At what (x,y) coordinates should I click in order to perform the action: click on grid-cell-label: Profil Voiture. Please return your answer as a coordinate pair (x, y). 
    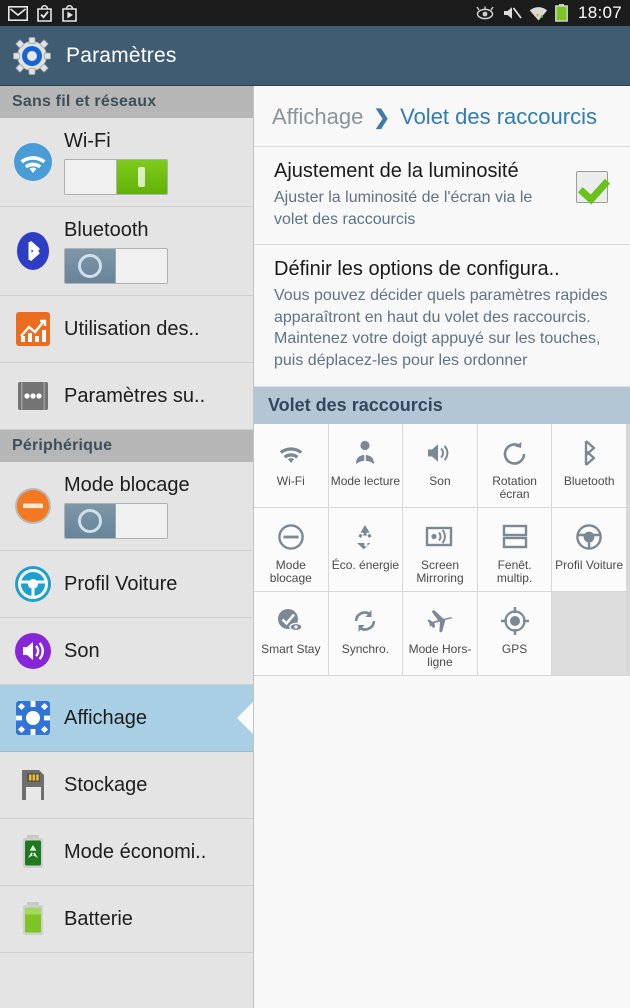
    Looking at the image, I should click on (589, 564).